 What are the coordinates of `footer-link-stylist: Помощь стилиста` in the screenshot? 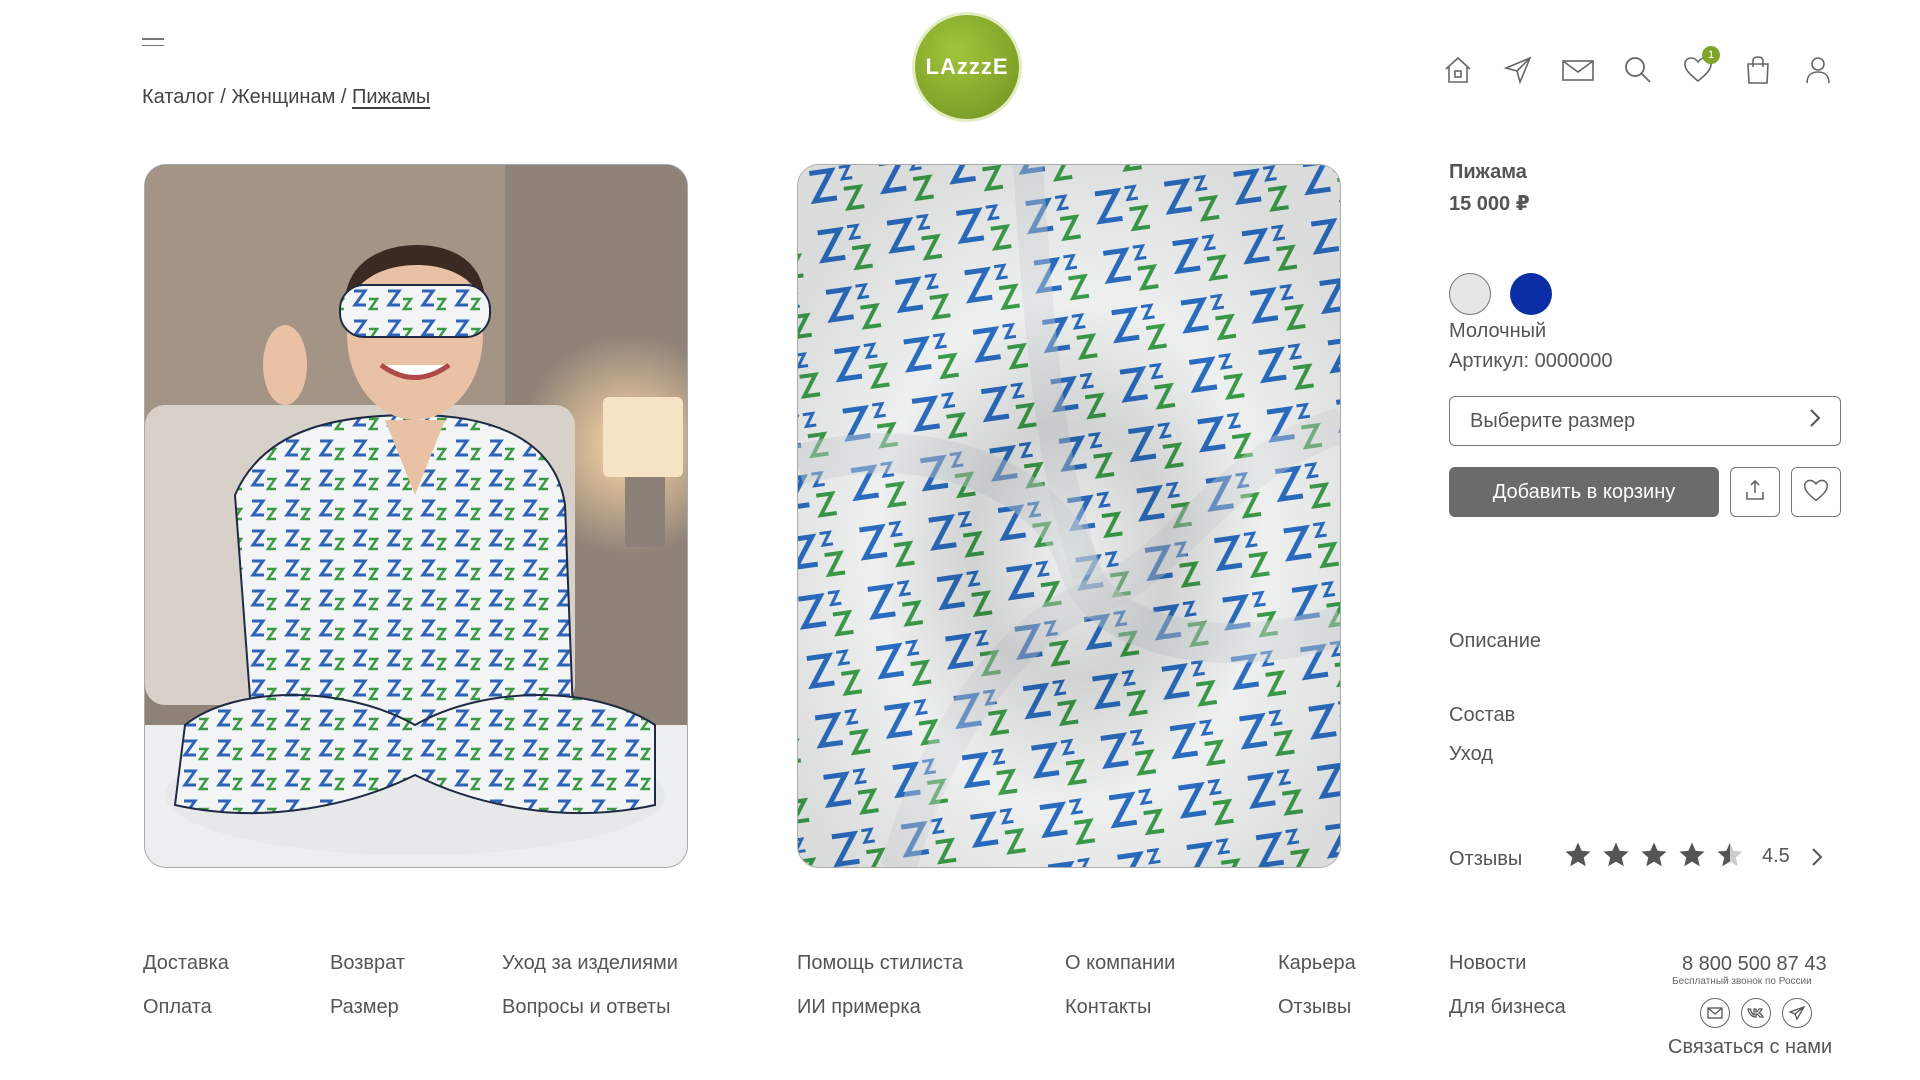 It's located at (880, 963).